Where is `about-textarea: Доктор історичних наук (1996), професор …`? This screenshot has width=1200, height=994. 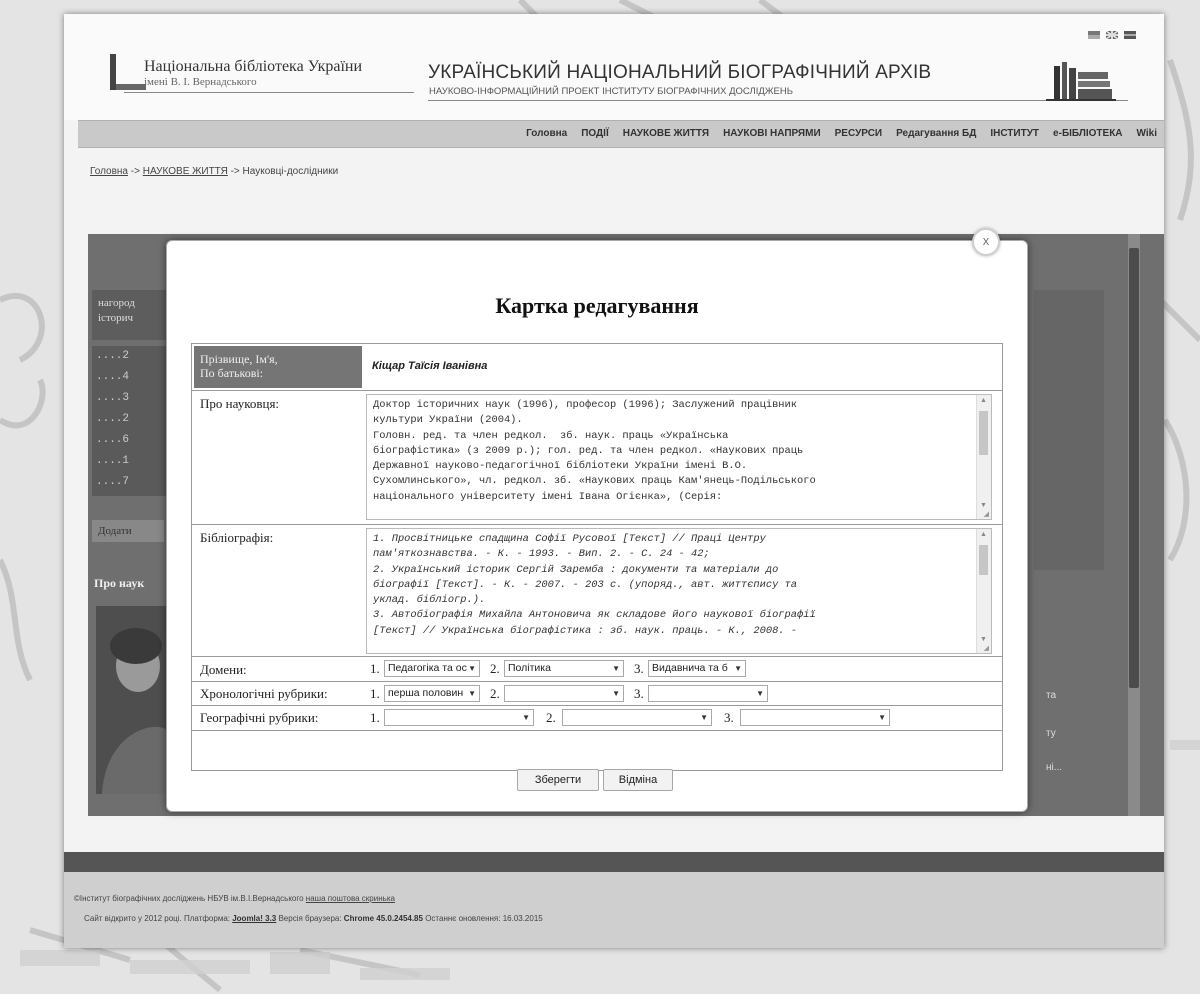
about-textarea: Доктор історичних наук (1996), професор … is located at coordinates (679, 457).